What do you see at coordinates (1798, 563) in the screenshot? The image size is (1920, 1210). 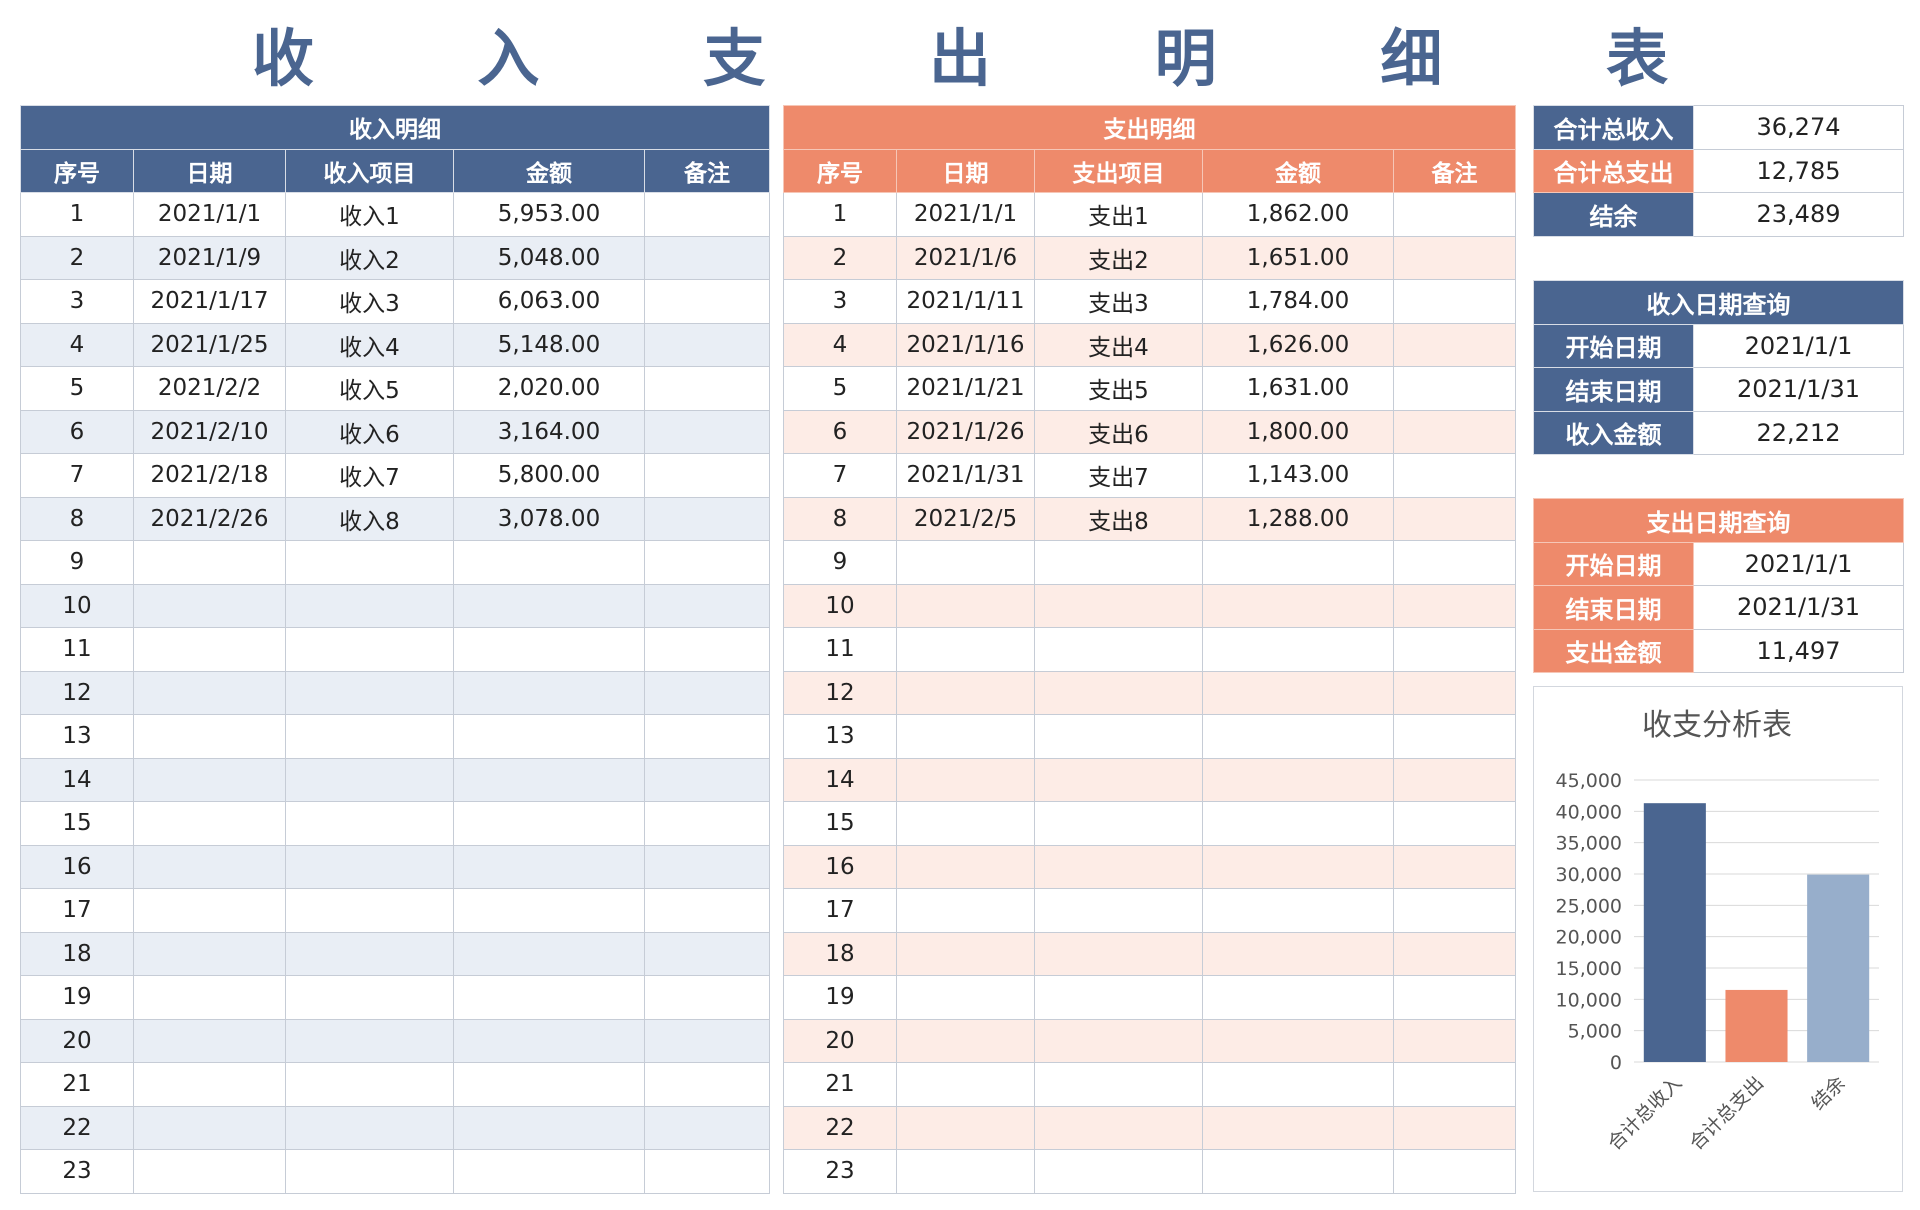 I see `query-value: 2021/1/1` at bounding box center [1798, 563].